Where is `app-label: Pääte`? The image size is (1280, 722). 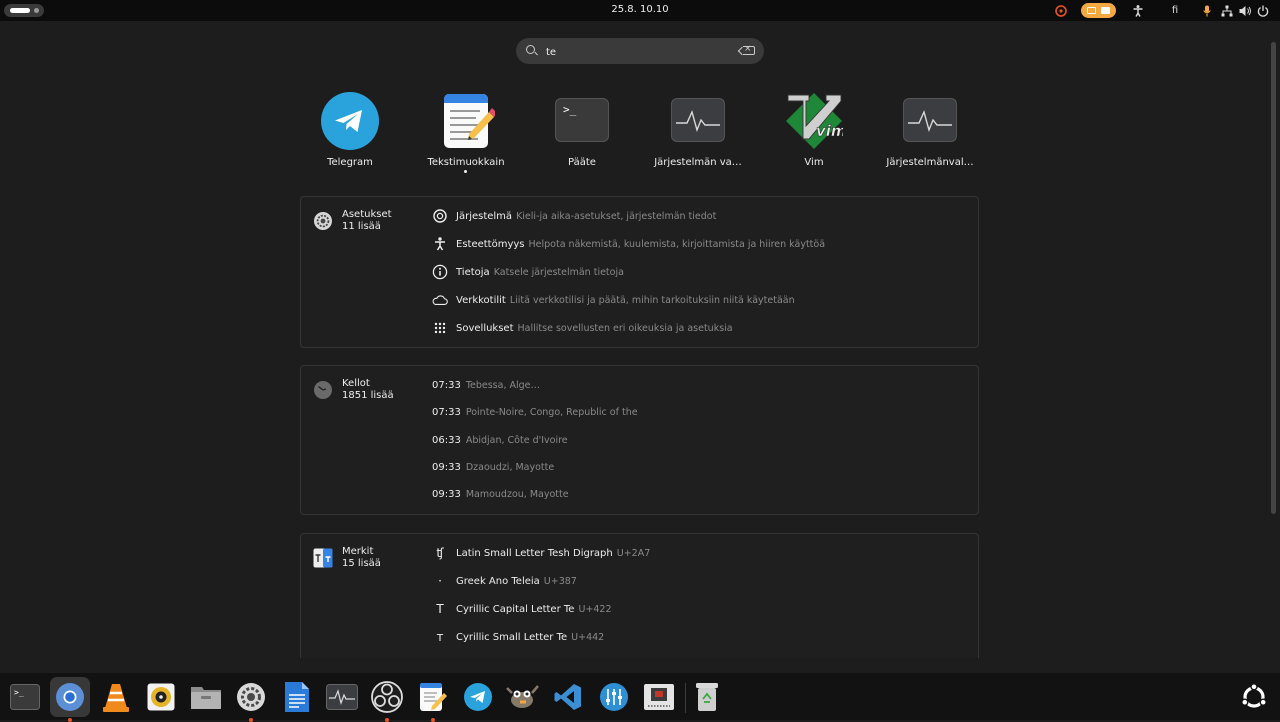 app-label: Pääte is located at coordinates (582, 162).